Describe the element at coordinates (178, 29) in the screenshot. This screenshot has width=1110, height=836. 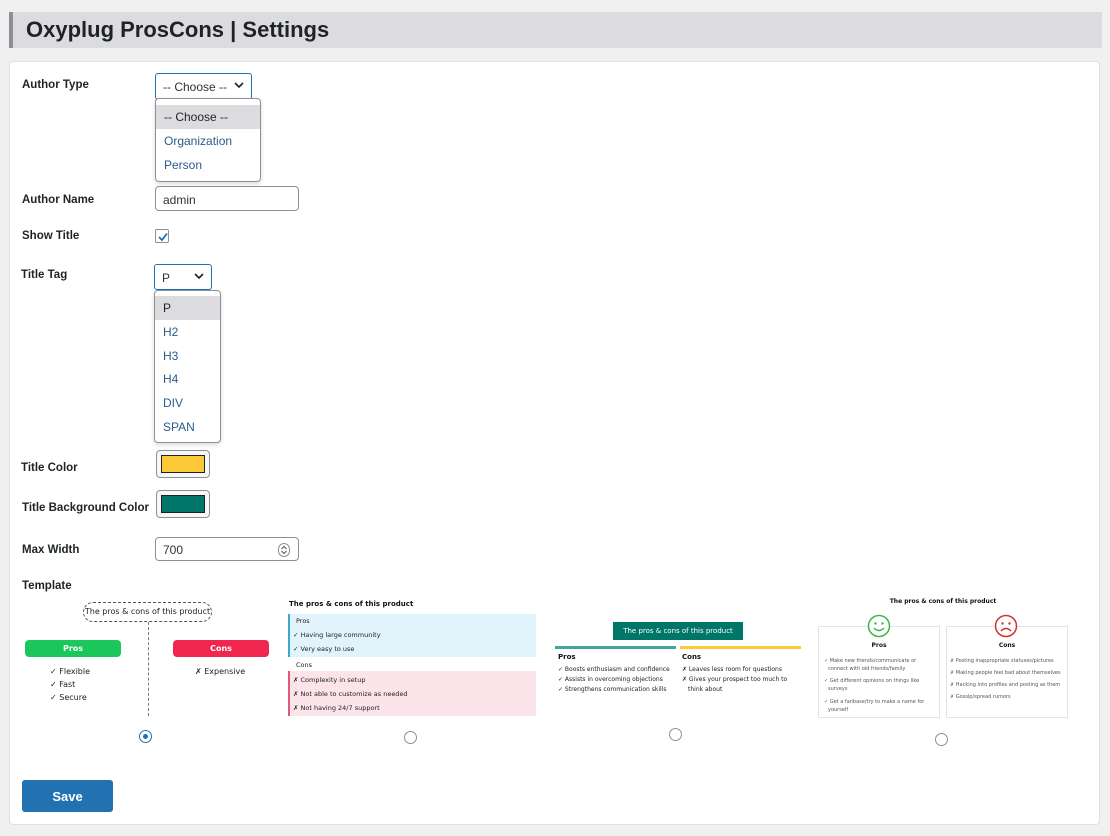
I see `page-title: Oxyplug ProsCons | Settings` at that location.